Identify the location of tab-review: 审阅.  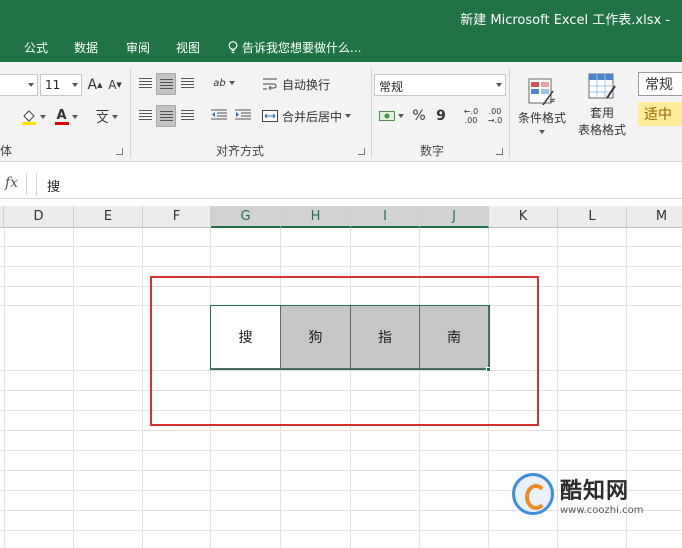
(138, 47).